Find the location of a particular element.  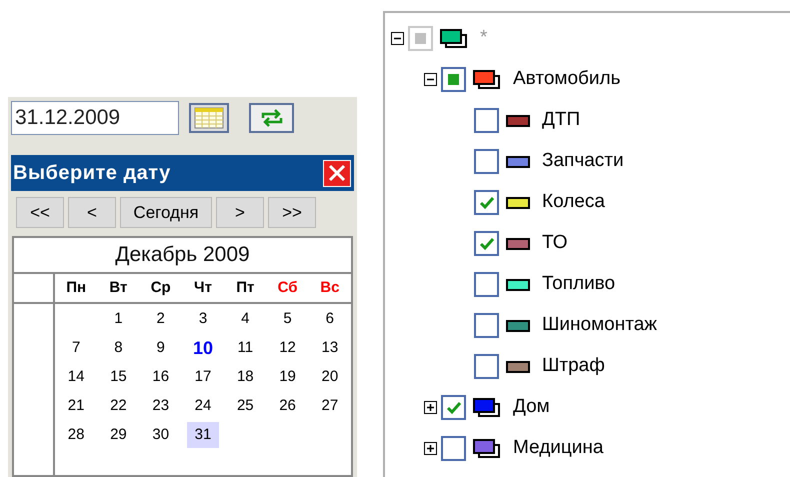

day-cell: 6 is located at coordinates (330, 319).